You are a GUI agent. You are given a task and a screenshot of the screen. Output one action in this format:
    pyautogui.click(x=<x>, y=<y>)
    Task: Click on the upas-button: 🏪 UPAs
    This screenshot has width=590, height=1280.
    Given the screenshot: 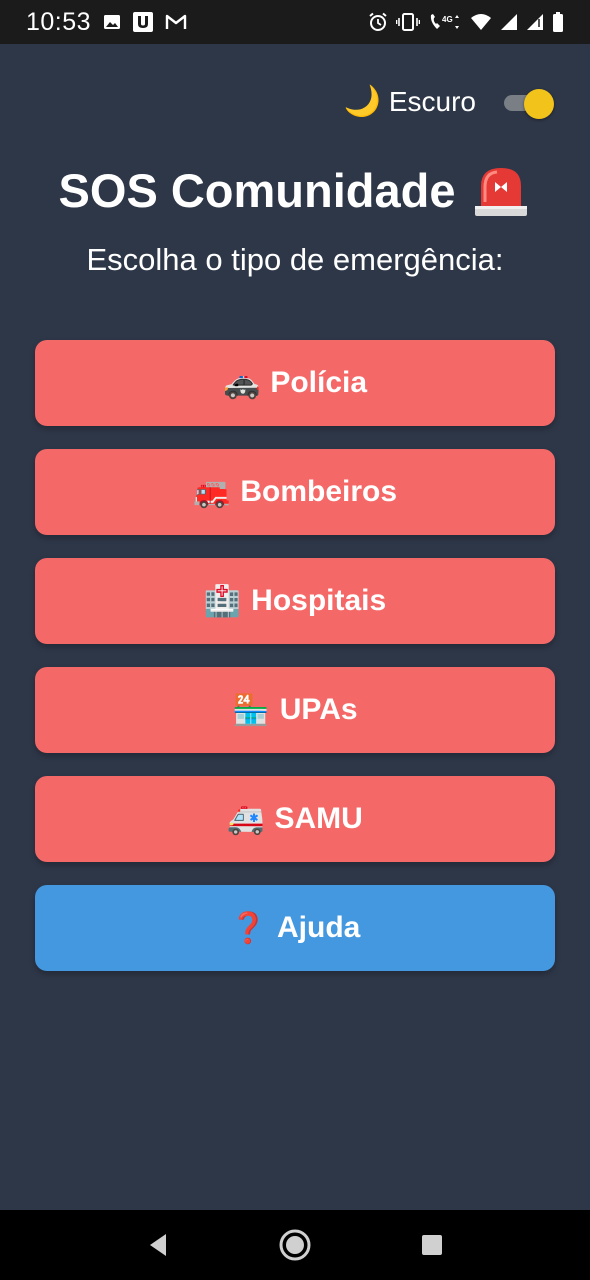 What is the action you would take?
    pyautogui.click(x=295, y=710)
    